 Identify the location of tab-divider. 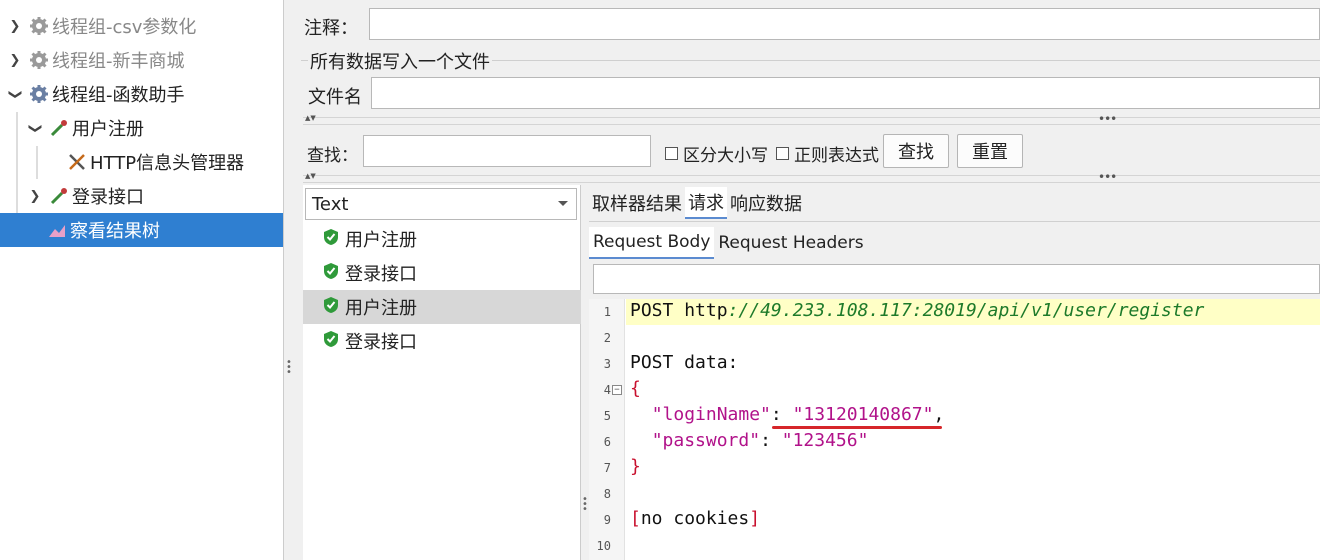
(954, 221).